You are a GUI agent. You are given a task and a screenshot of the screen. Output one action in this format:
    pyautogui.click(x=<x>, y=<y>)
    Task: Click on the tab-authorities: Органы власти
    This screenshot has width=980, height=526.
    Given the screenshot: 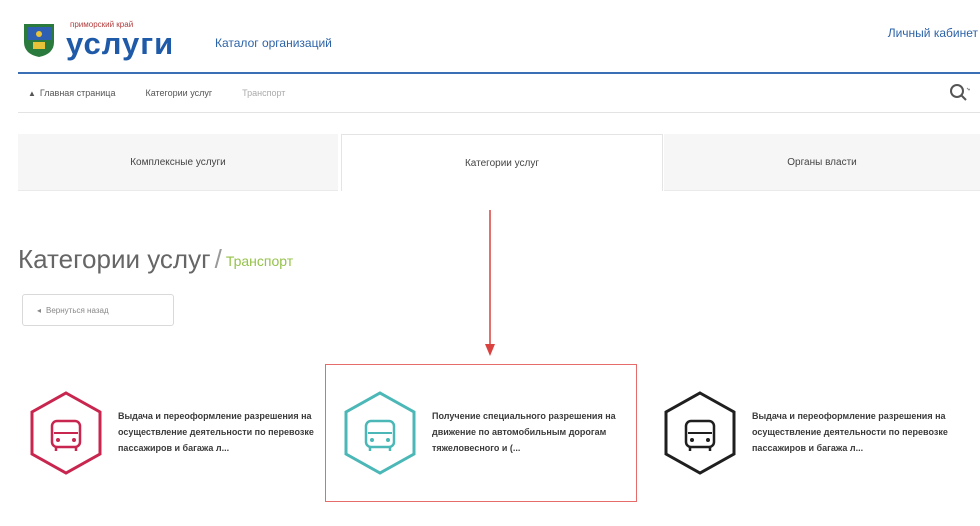 What is the action you would take?
    pyautogui.click(x=822, y=162)
    